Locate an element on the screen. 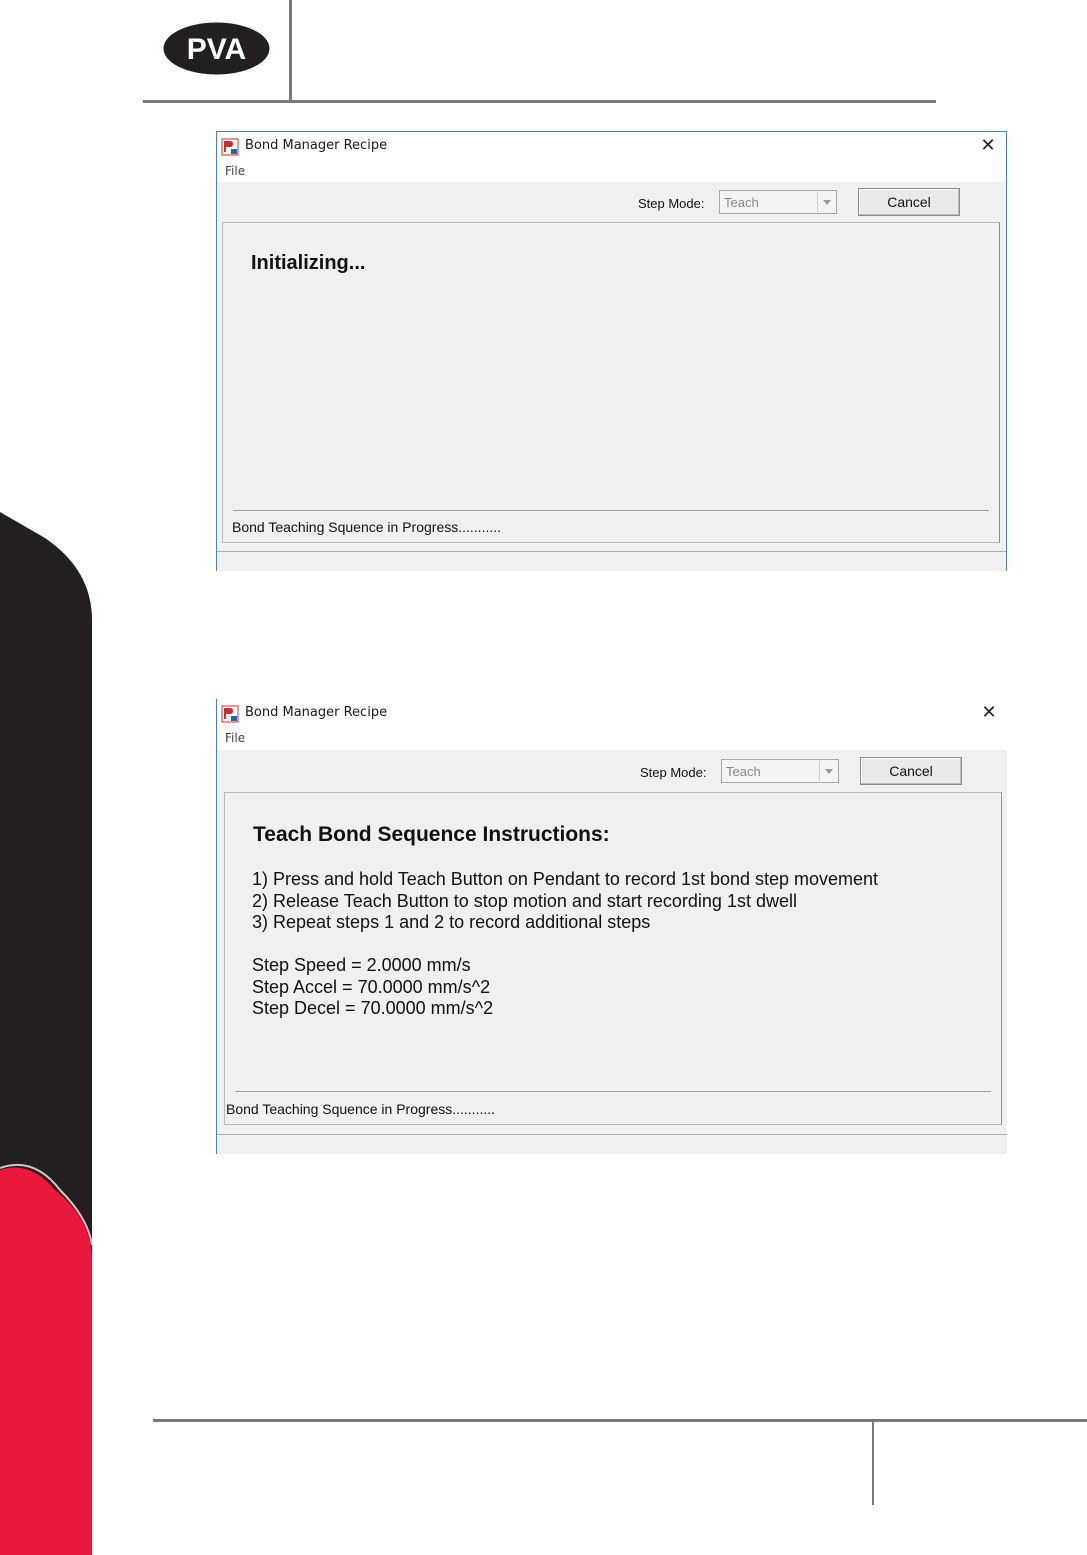 The width and height of the screenshot is (1087, 1555). pva-logo: PVA is located at coordinates (216, 48).